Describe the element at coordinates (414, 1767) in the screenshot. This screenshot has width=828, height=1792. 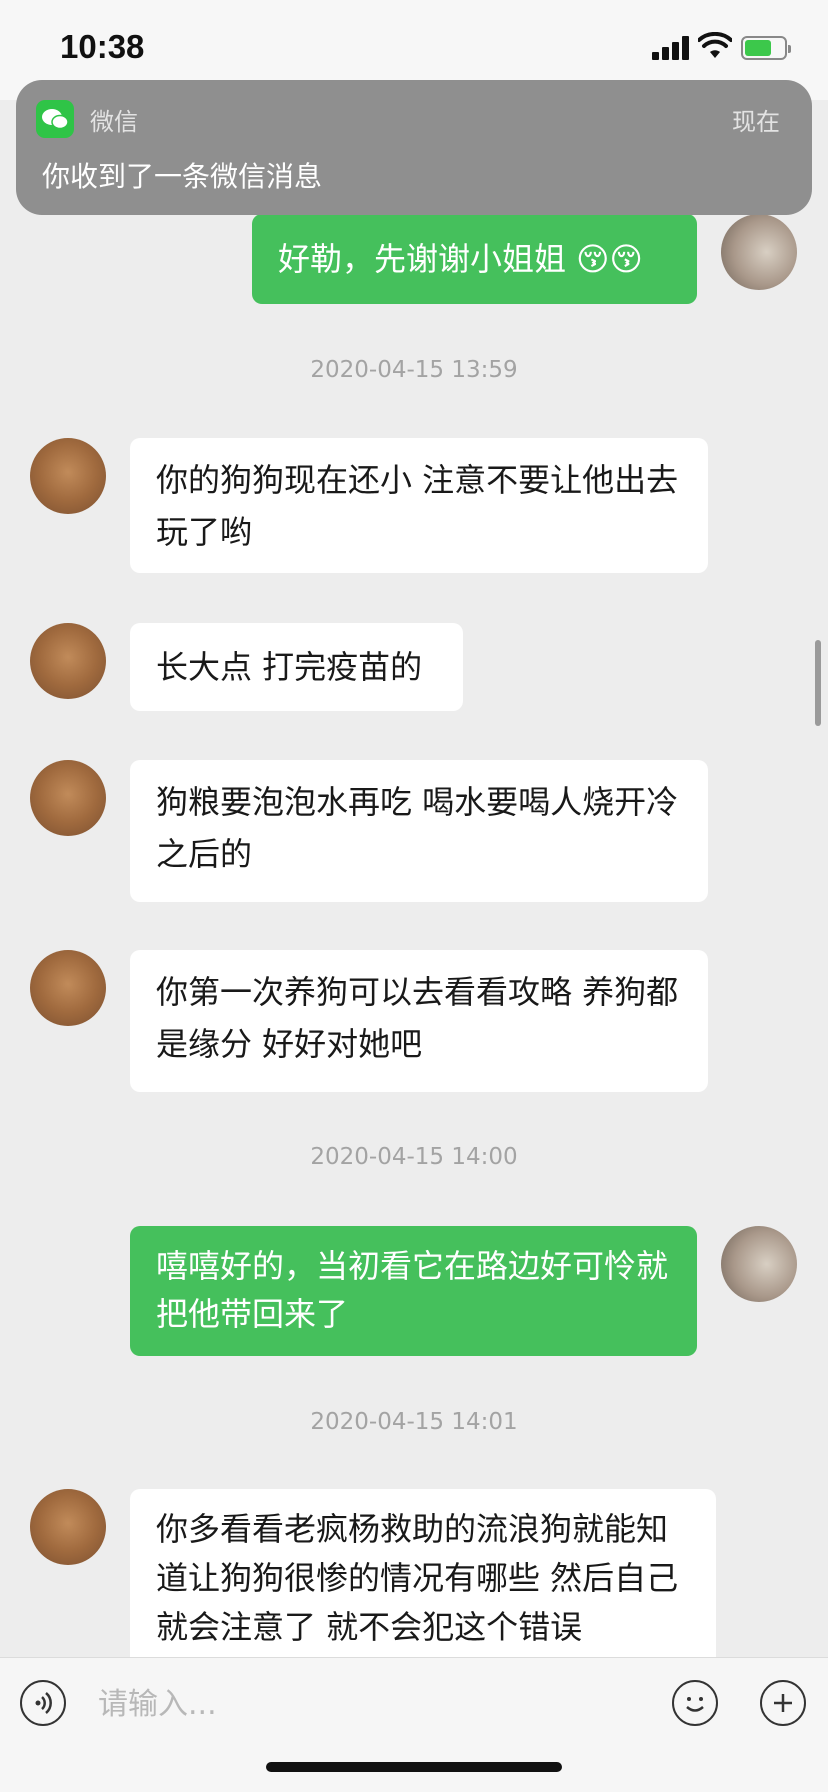
I see `home-indicator` at that location.